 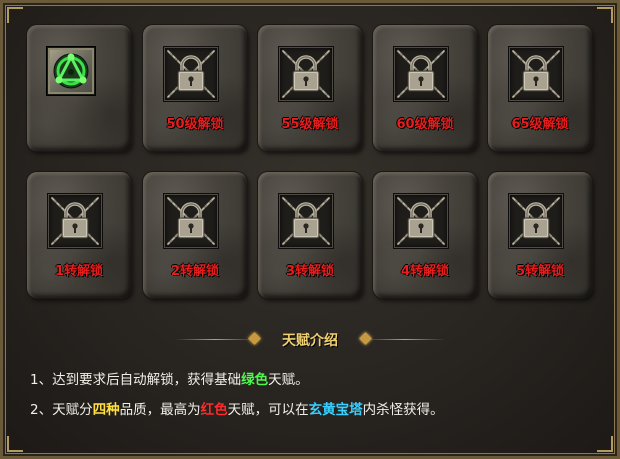 What do you see at coordinates (310, 124) in the screenshot?
I see `slot-label: 55级解锁` at bounding box center [310, 124].